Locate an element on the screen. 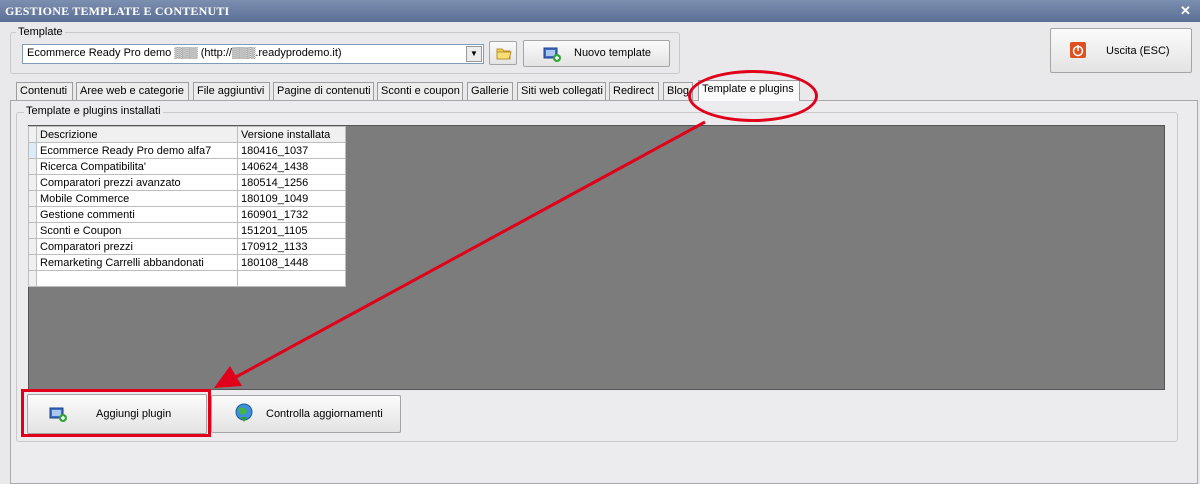 This screenshot has width=1200, height=484. table-row: Mobile Commerce 180109_1049 is located at coordinates (187, 198).